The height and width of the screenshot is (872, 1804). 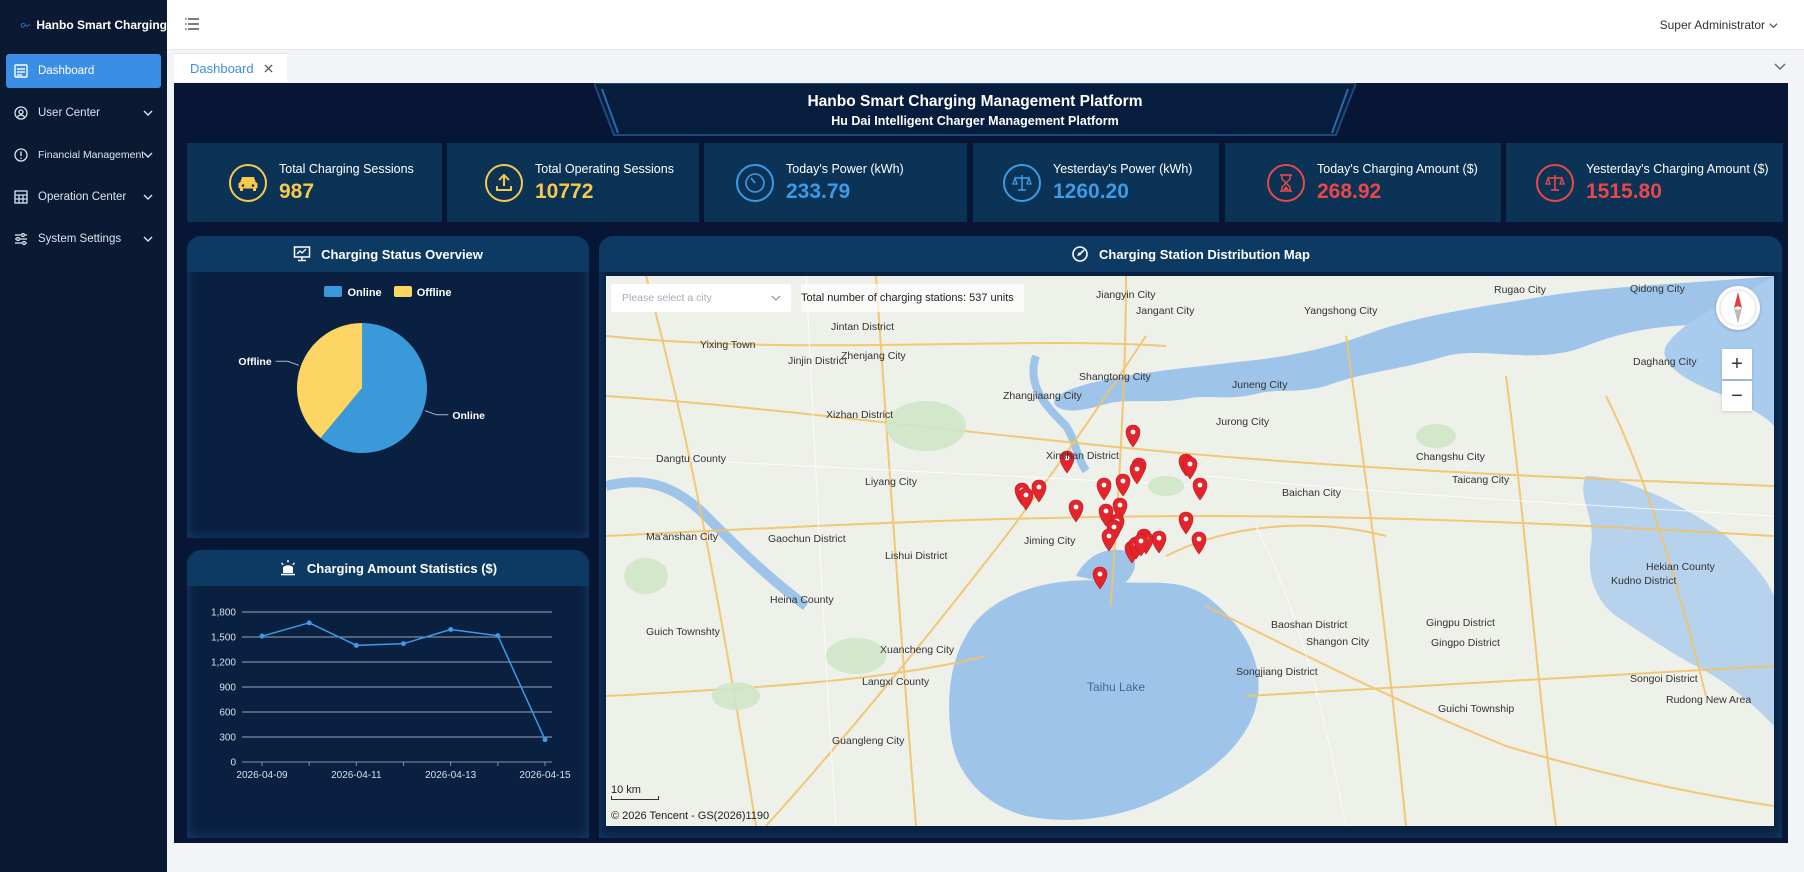 I want to click on map-place-label: Songjiang District, so click(x=1277, y=672).